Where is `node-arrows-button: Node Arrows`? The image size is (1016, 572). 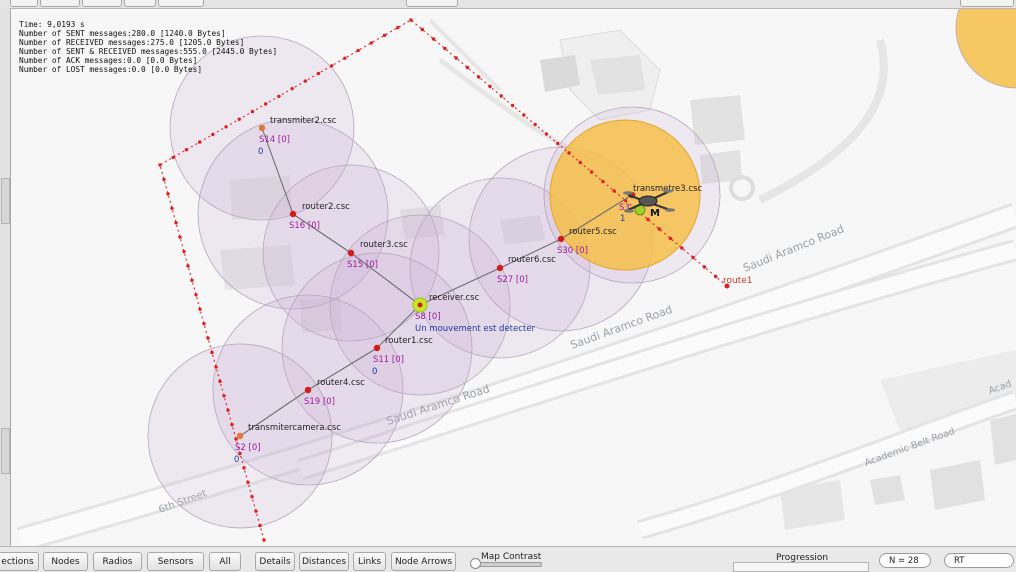 node-arrows-button: Node Arrows is located at coordinates (423, 561).